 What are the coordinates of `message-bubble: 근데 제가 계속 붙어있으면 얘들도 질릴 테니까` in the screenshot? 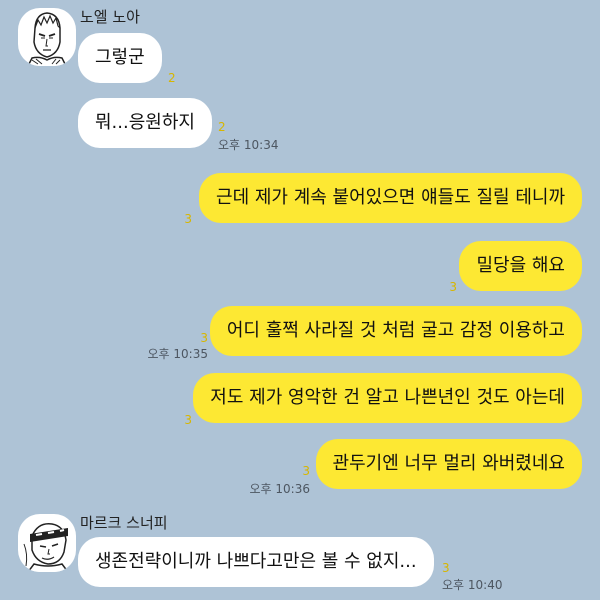 It's located at (390, 198).